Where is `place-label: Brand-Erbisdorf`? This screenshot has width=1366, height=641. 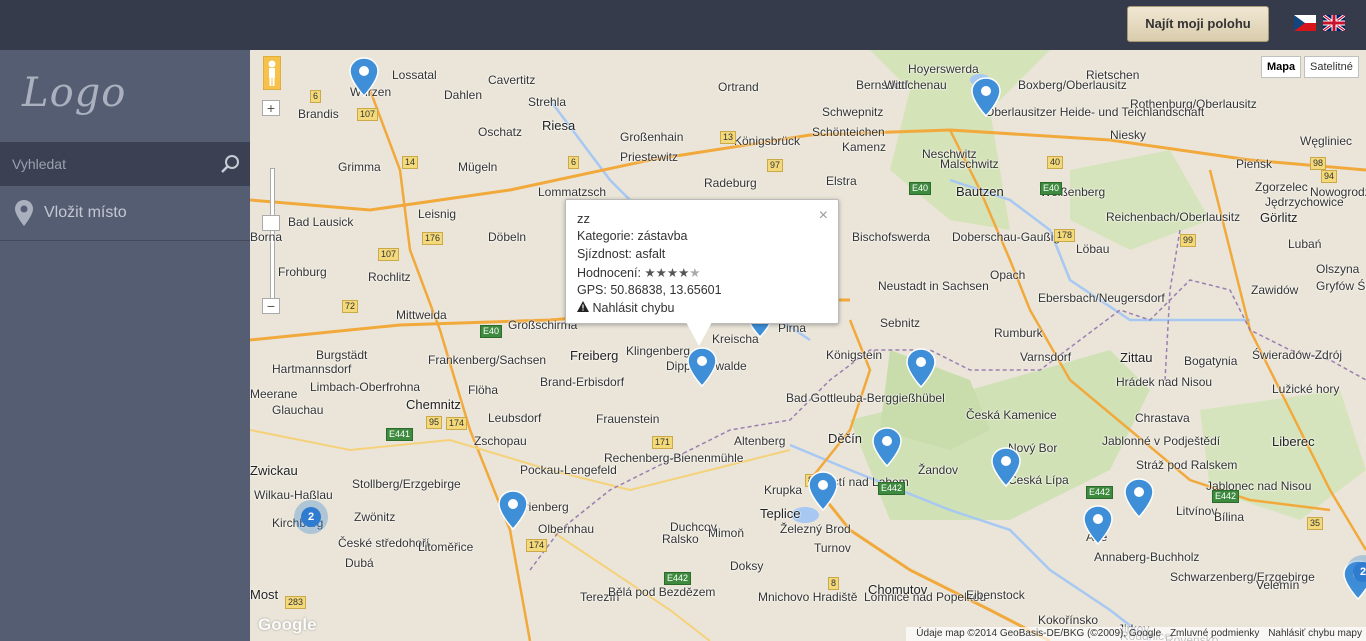
place-label: Brand-Erbisdorf is located at coordinates (582, 382).